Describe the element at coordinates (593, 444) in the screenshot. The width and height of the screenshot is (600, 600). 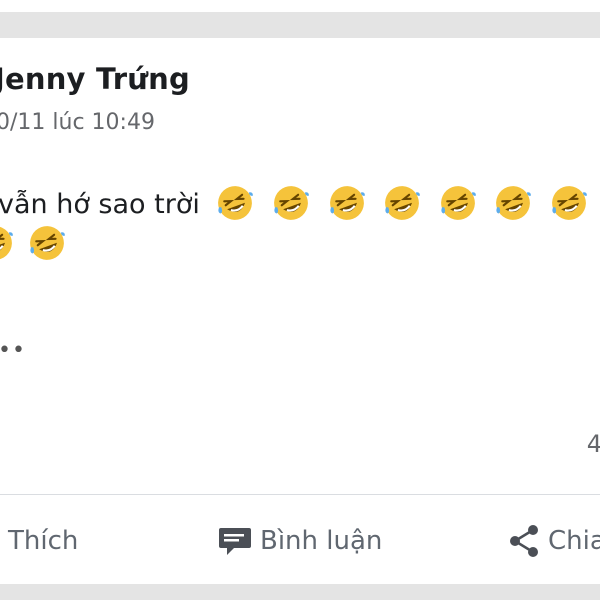
I see `reaction-count: 4` at that location.